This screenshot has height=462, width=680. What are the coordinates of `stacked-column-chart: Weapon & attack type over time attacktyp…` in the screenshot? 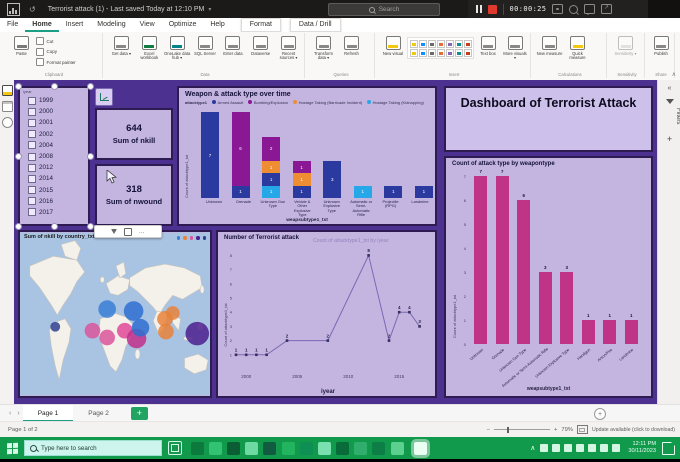 It's located at (307, 156).